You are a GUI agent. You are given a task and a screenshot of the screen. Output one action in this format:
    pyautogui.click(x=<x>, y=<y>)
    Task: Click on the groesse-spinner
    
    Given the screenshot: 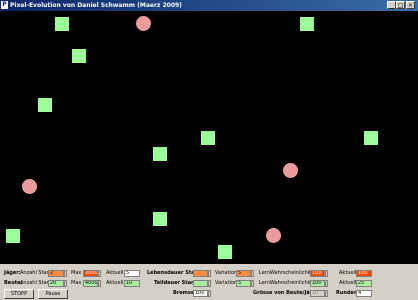 What is the action you would take?
    pyautogui.click(x=326, y=293)
    